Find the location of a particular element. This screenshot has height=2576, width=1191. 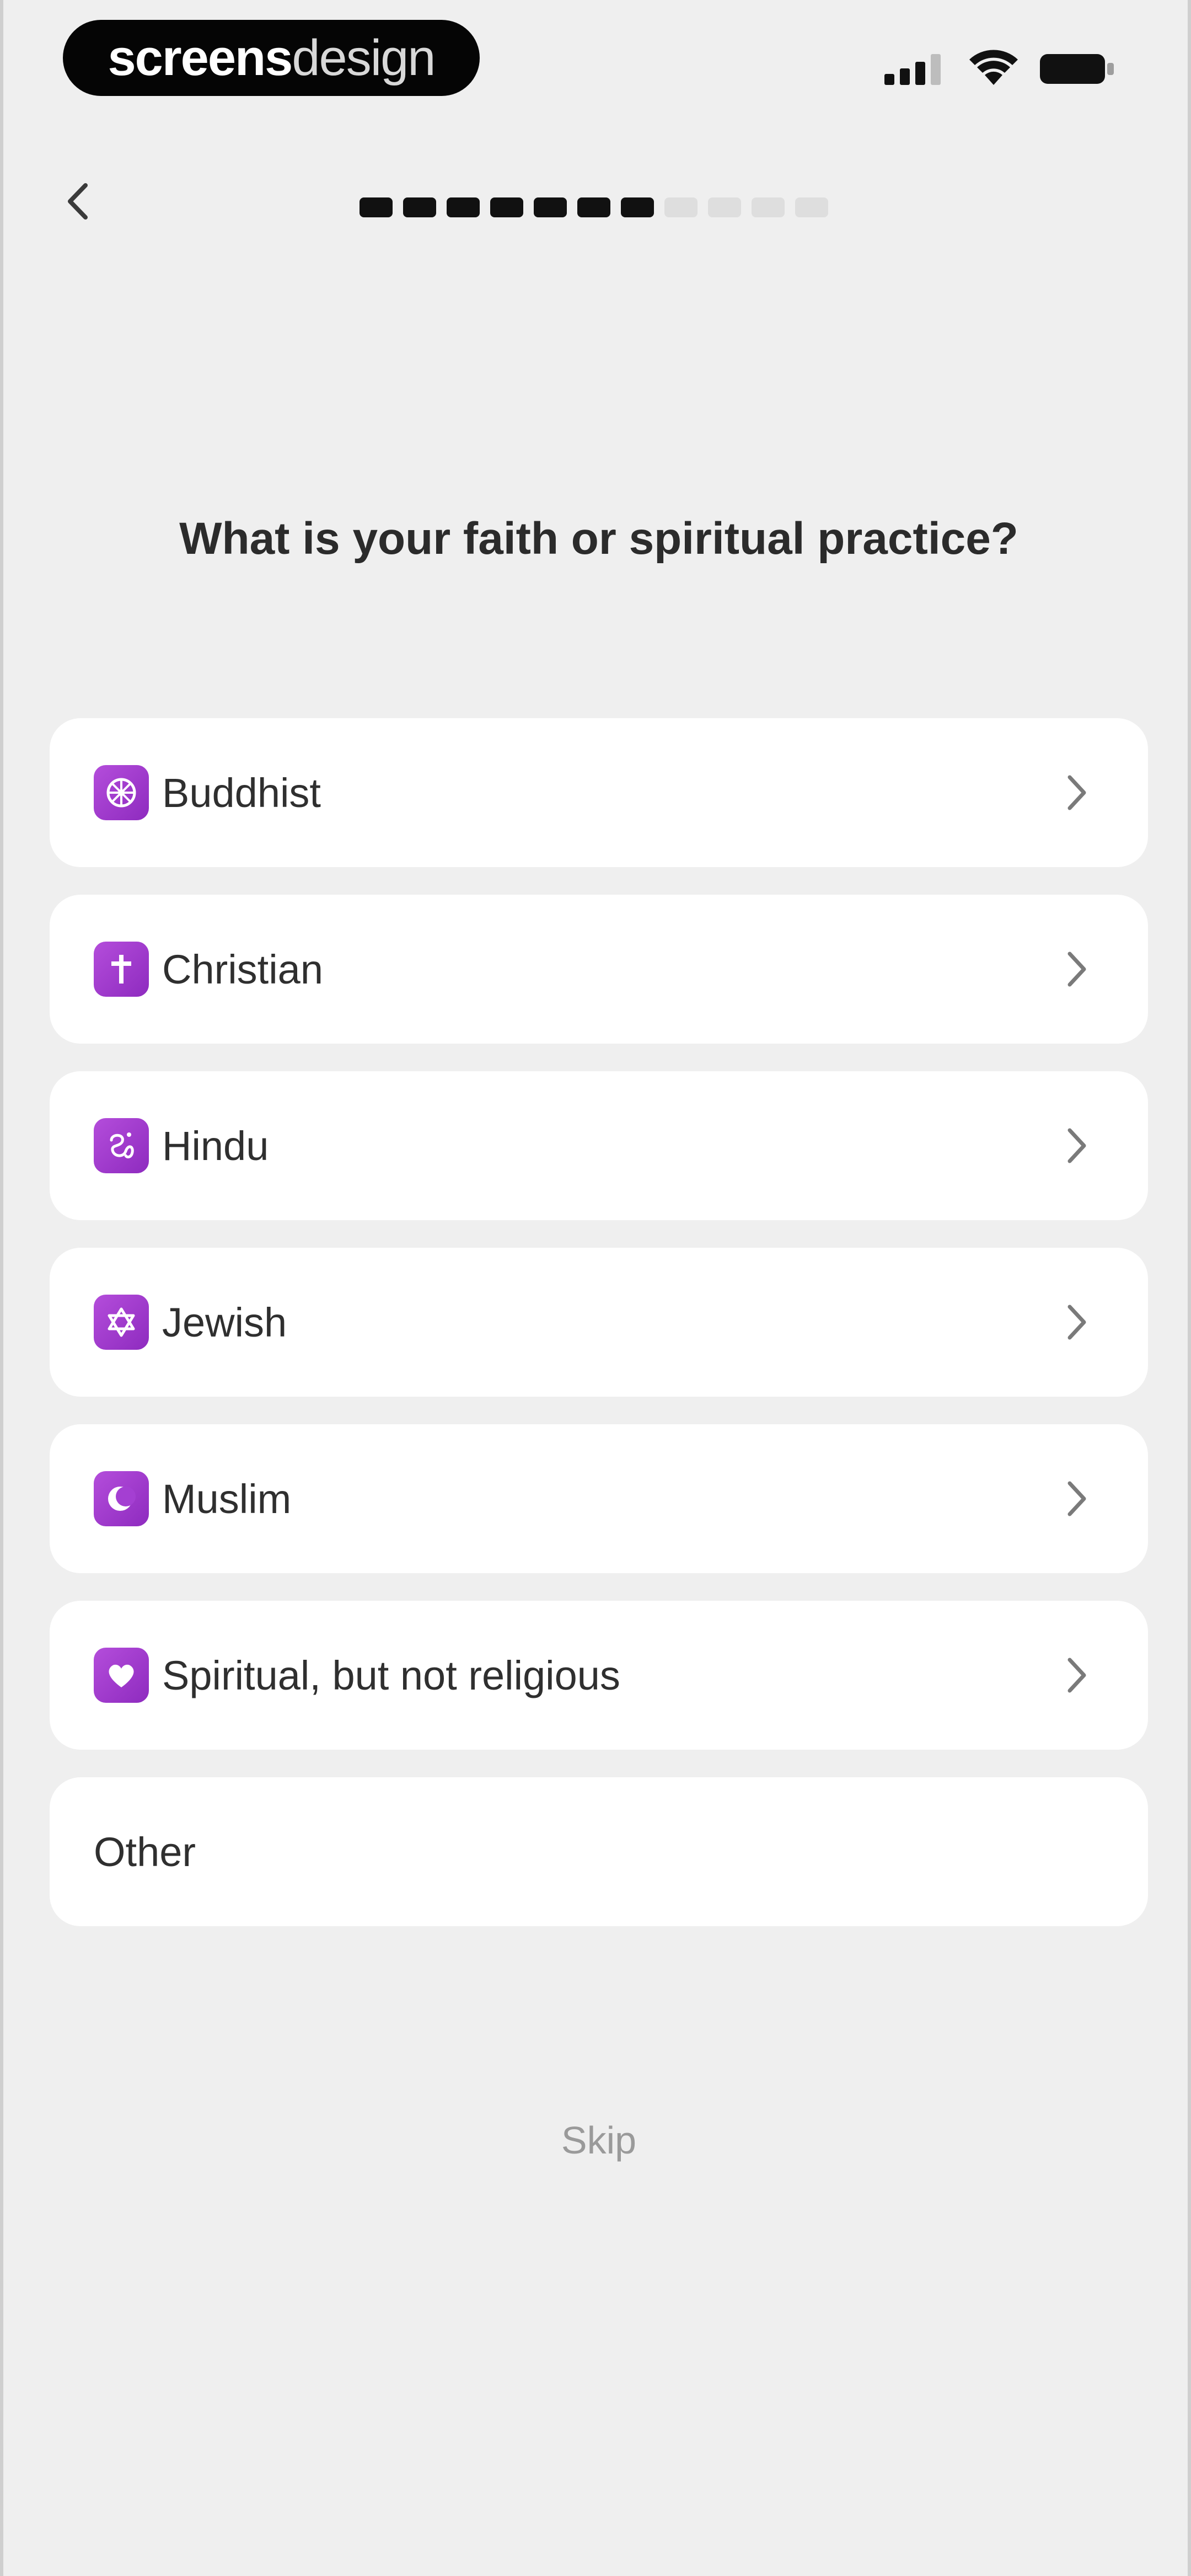

option-spiritual: Spiritual, but not religious is located at coordinates (599, 1675).